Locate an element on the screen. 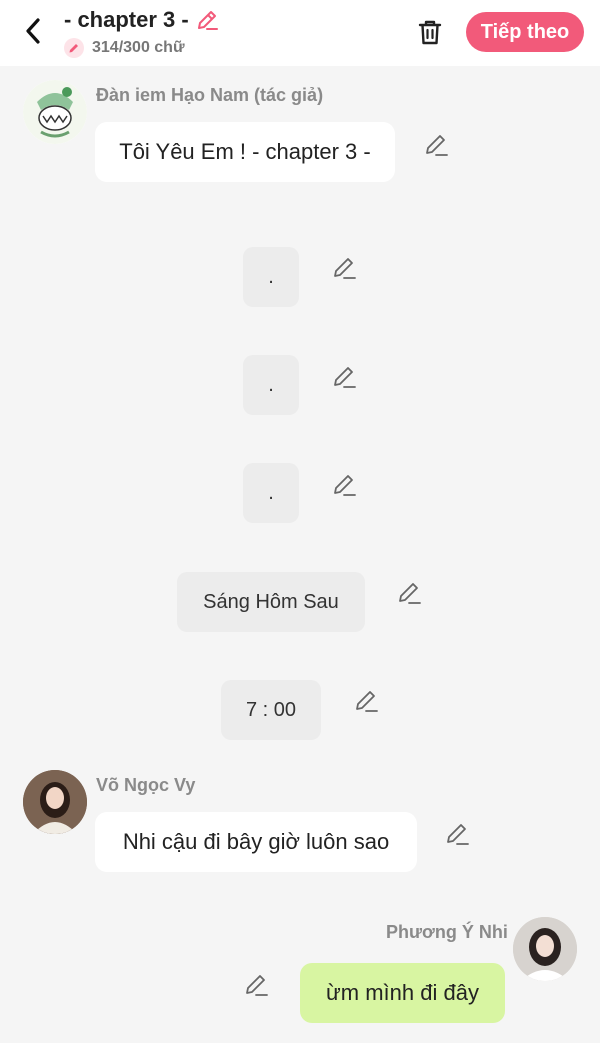 Image resolution: width=600 pixels, height=1043 pixels. delete-button is located at coordinates (430, 32).